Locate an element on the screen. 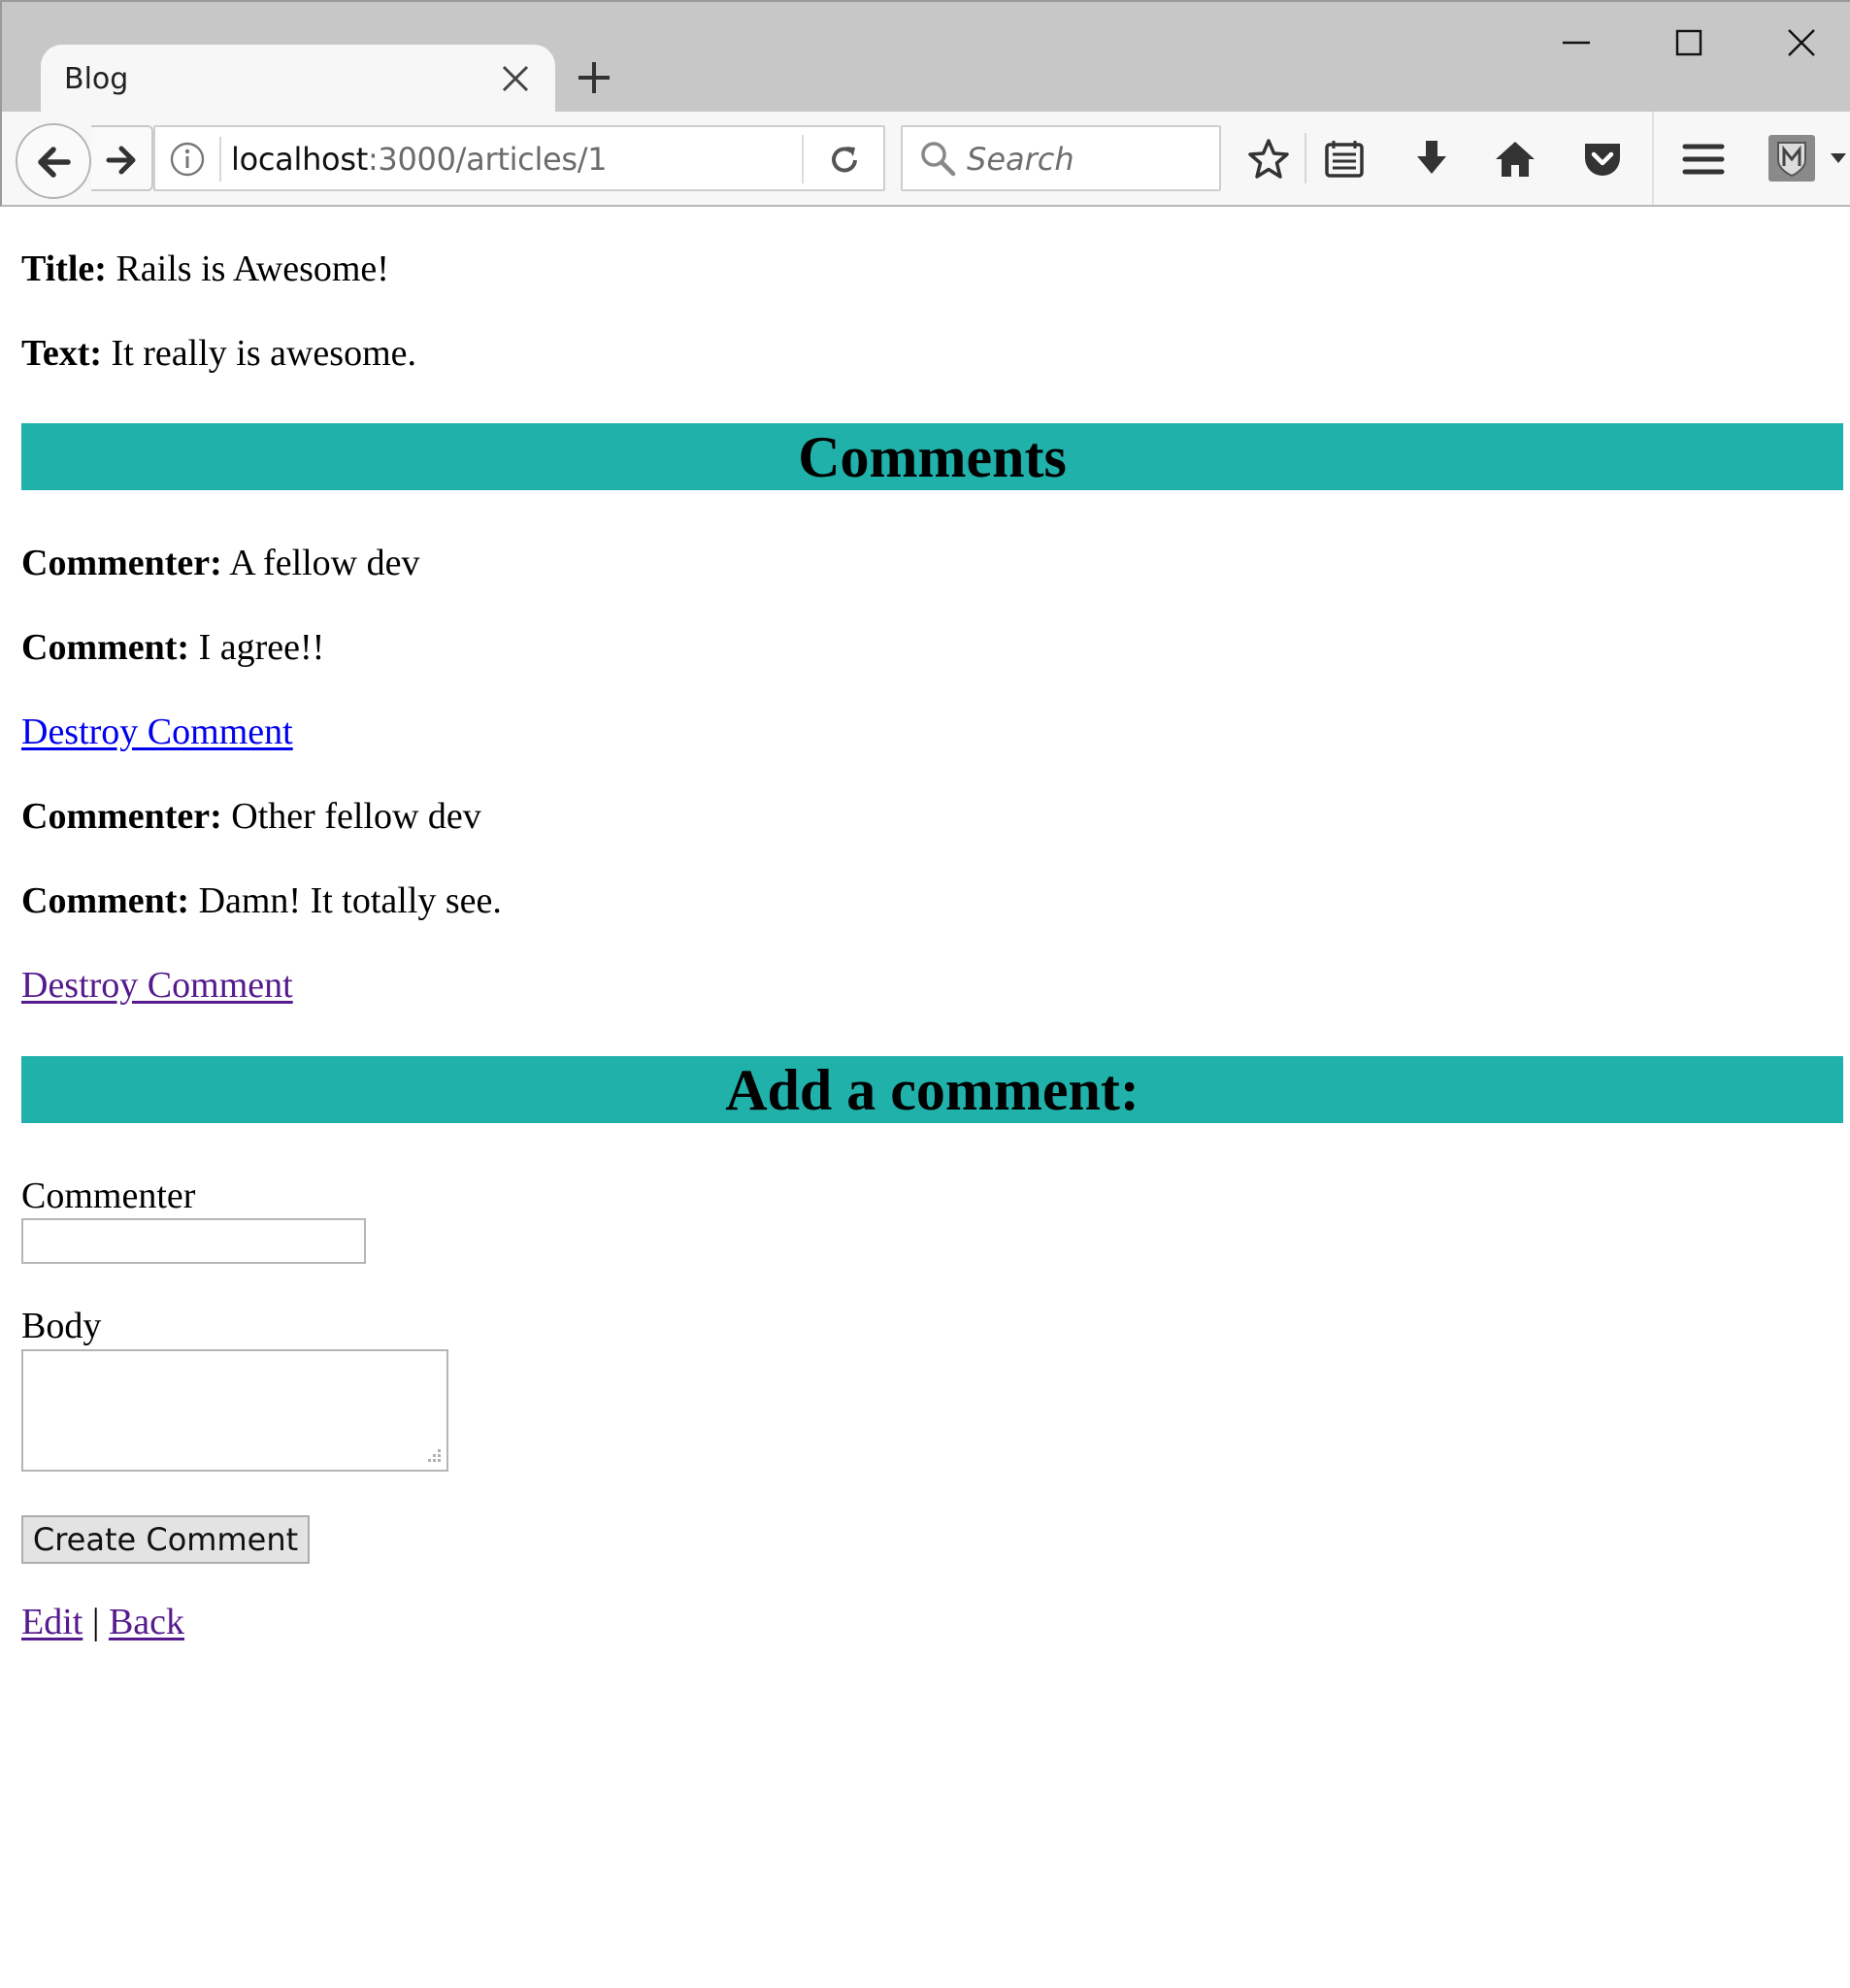 Image resolution: width=1850 pixels, height=1988 pixels. comment-body: Comment: Damn! It totally see. is located at coordinates (261, 901).